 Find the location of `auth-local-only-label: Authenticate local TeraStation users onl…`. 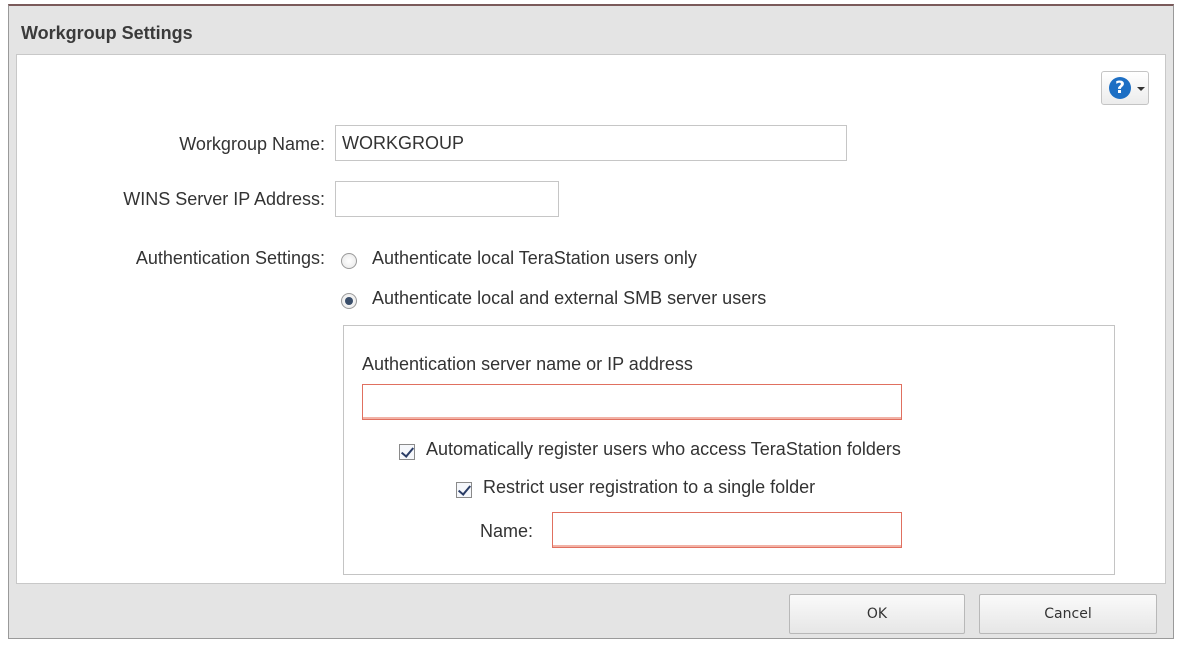

auth-local-only-label: Authenticate local TeraStation users onl… is located at coordinates (534, 258).